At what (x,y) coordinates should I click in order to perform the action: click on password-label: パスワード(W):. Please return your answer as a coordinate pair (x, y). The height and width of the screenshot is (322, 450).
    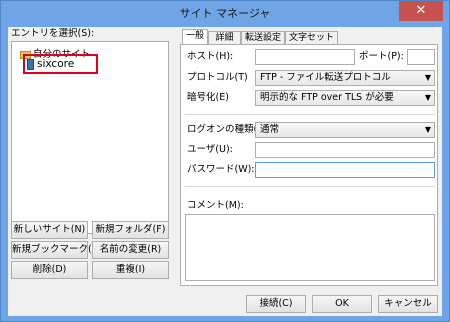
    Looking at the image, I should click on (221, 169).